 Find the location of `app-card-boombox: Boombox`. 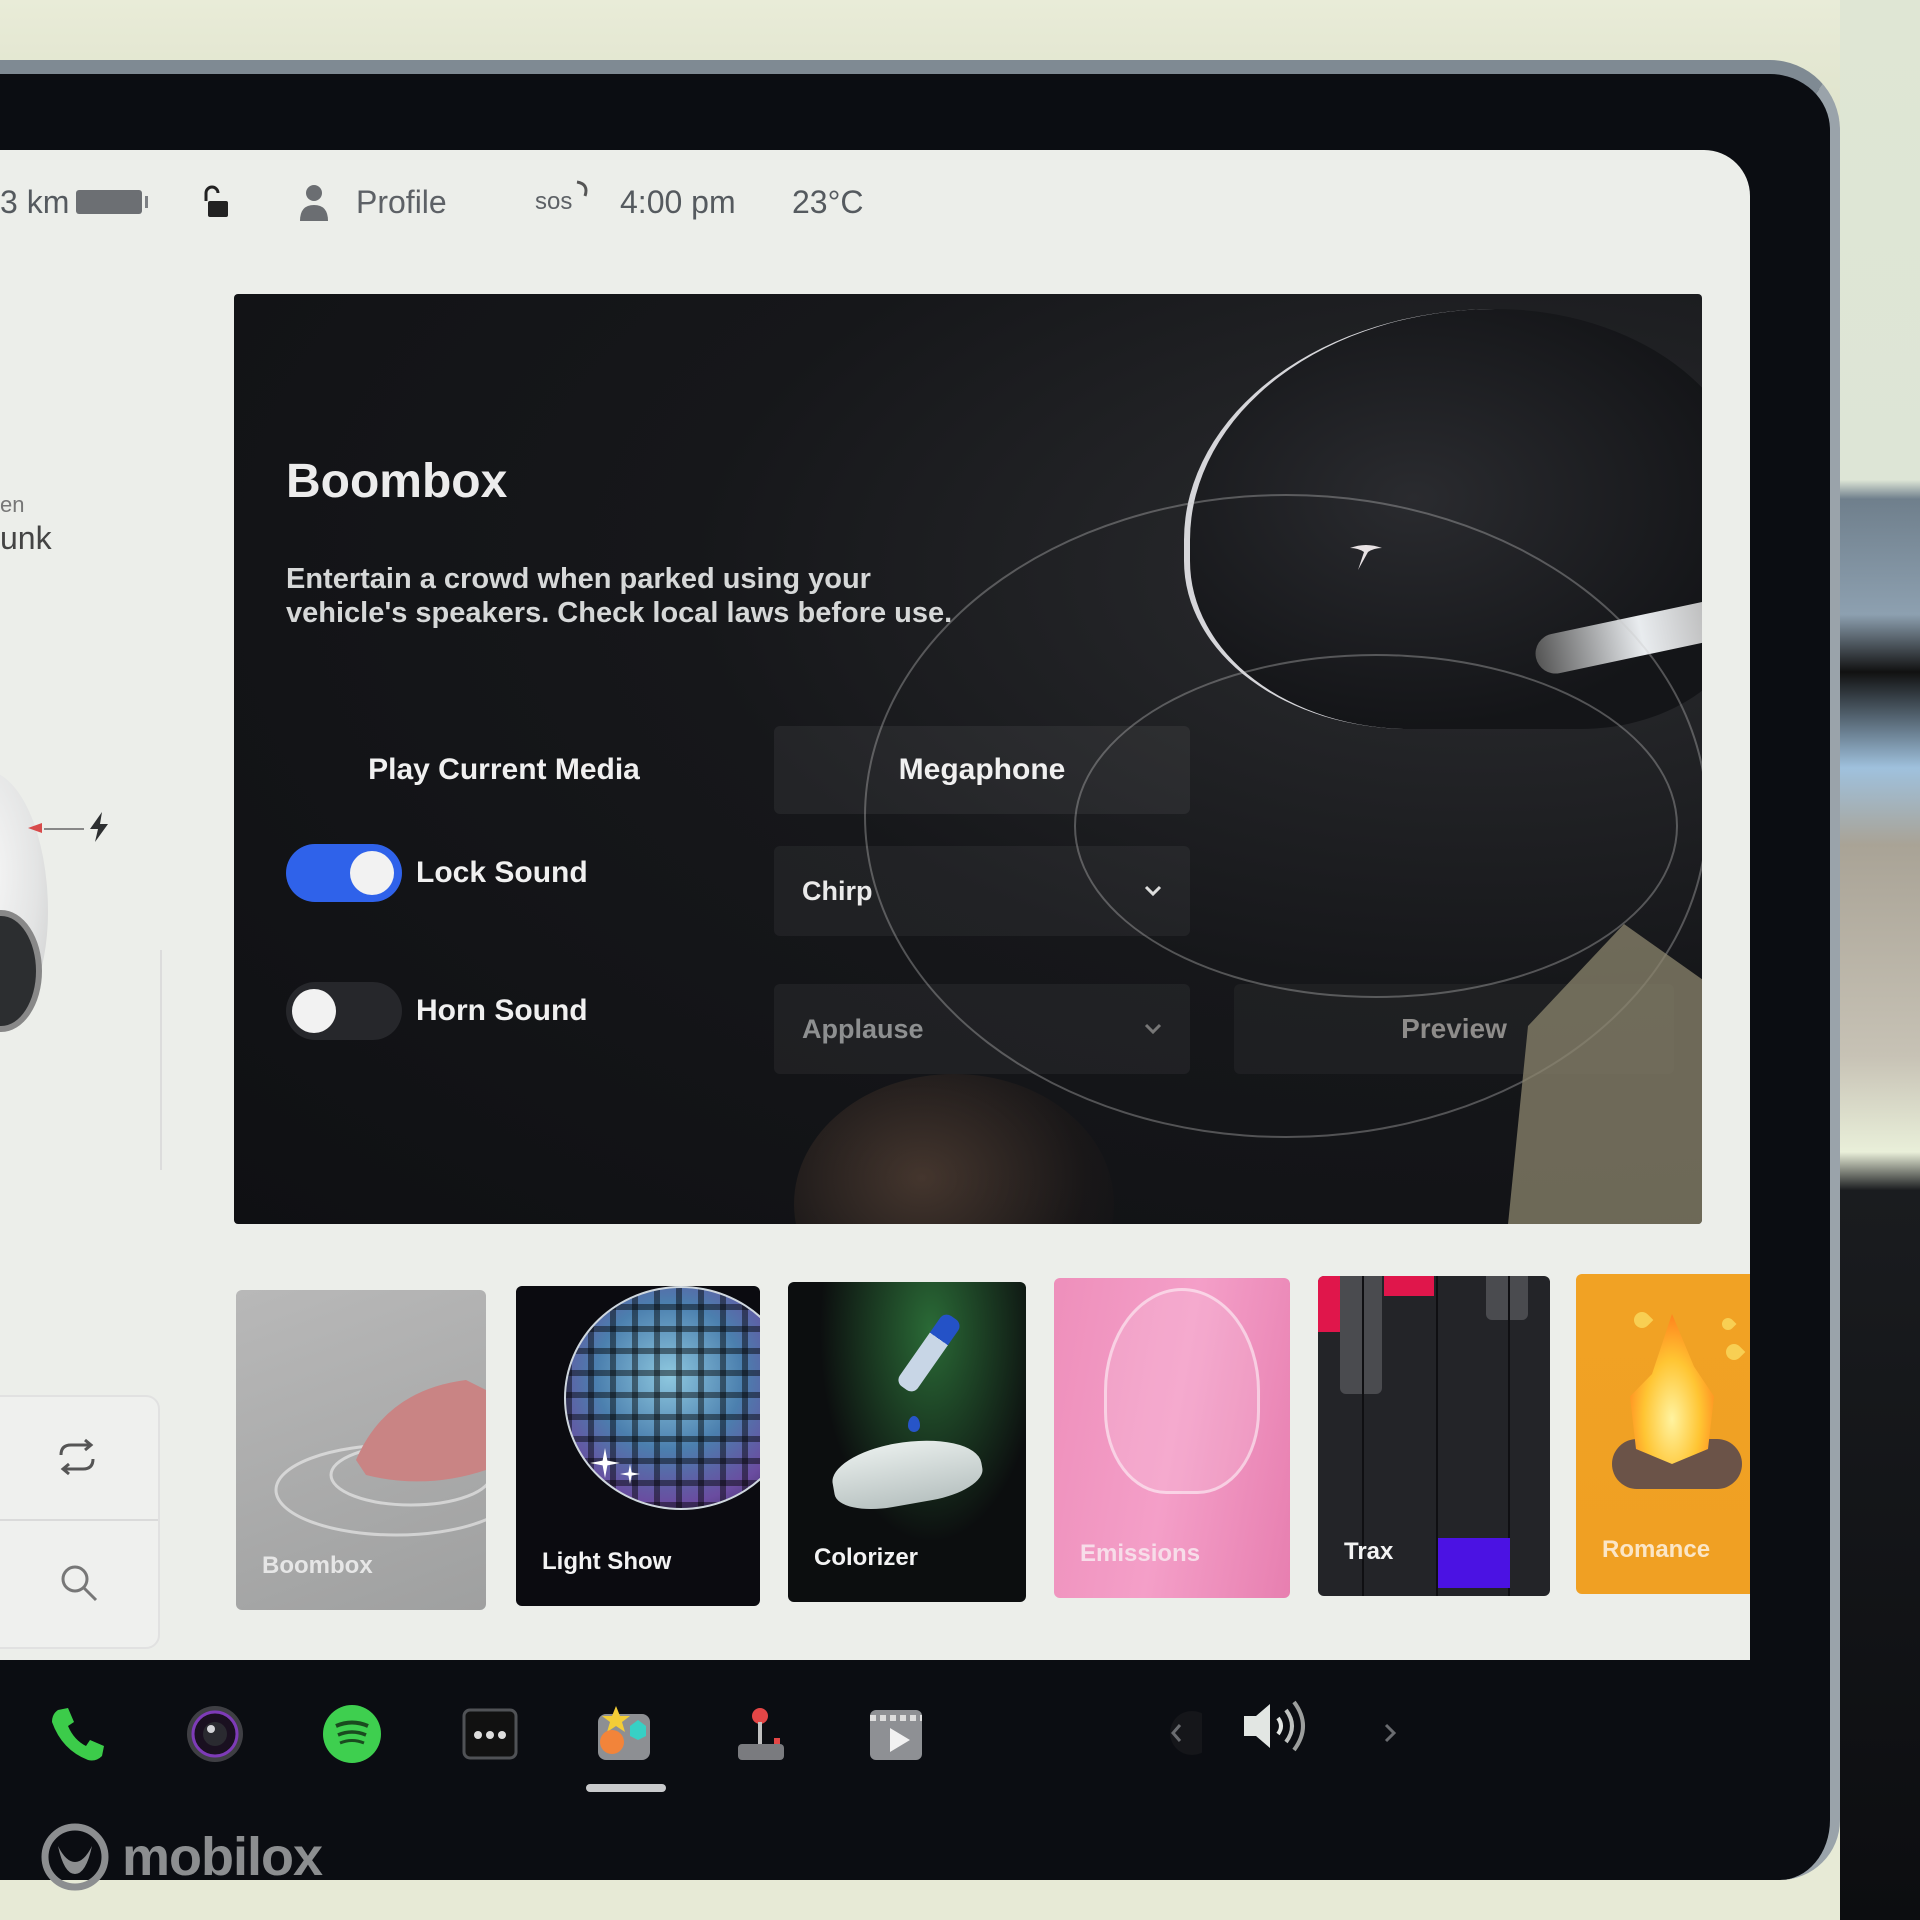

app-card-boombox: Boombox is located at coordinates (361, 1450).